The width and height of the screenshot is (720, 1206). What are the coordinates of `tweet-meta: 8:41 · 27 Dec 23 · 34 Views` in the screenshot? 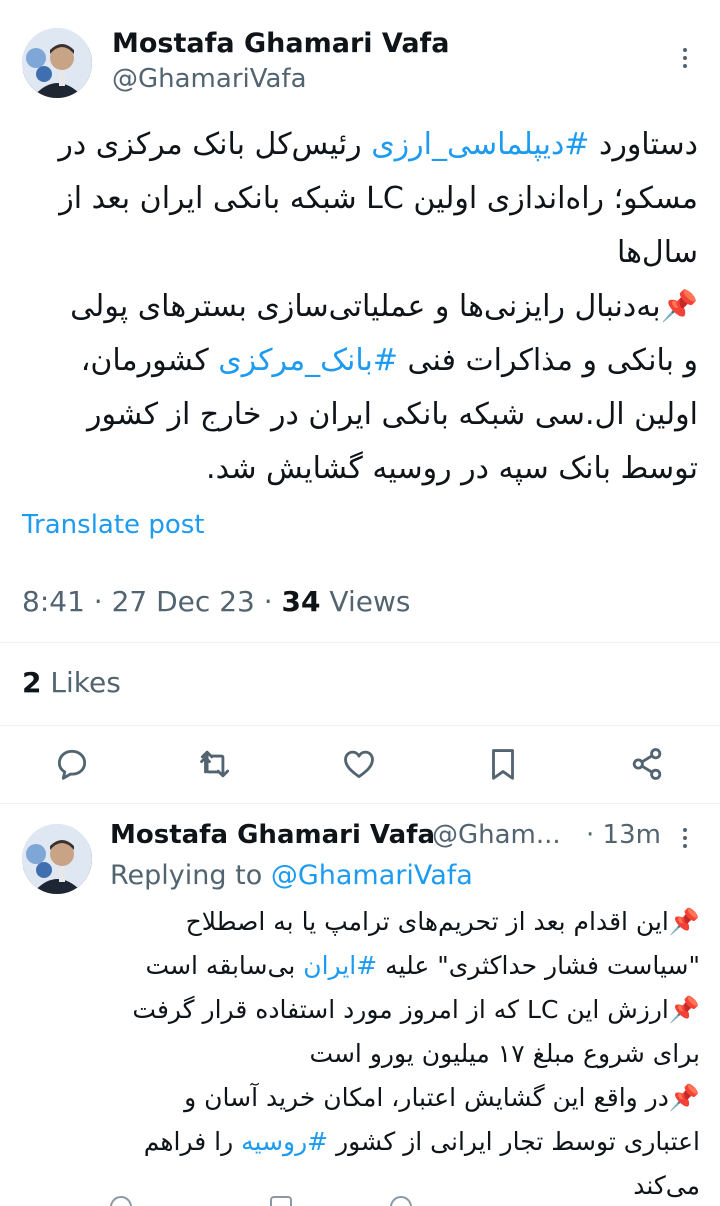 It's located at (216, 601).